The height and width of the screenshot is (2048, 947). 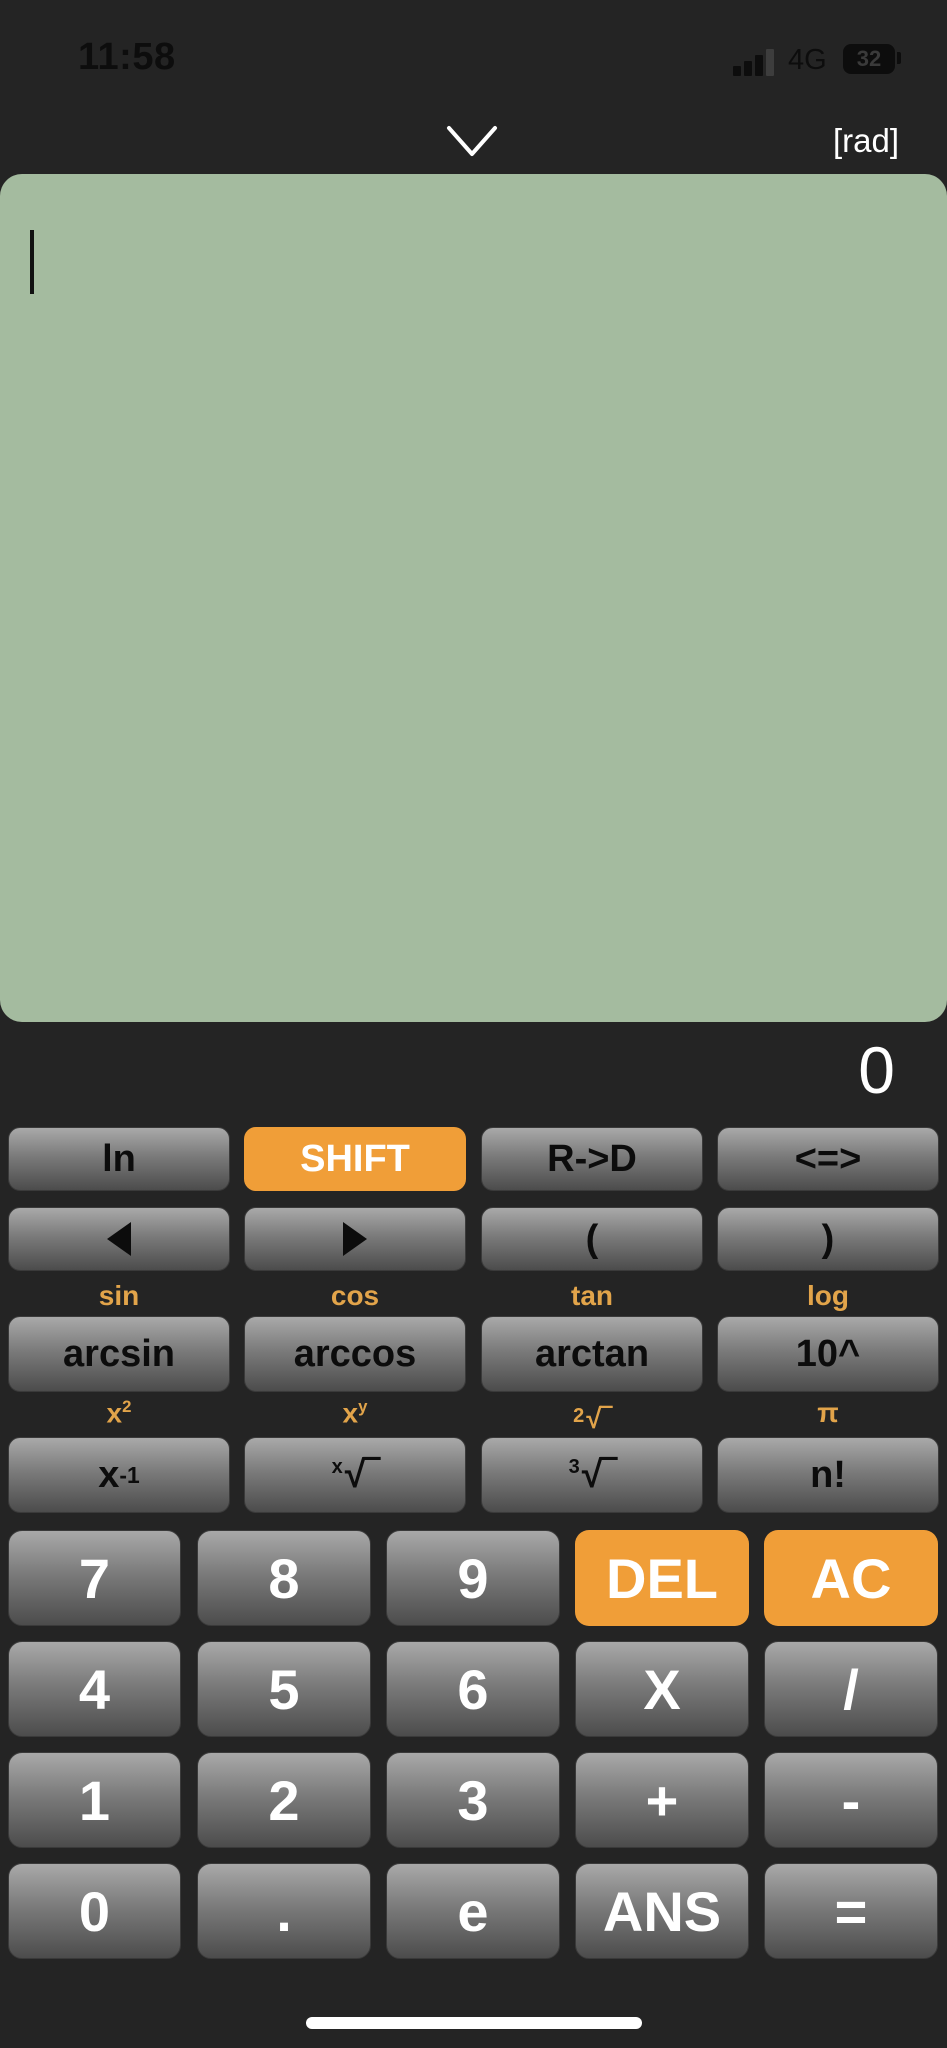 I want to click on equals-button: =, so click(x=851, y=1911).